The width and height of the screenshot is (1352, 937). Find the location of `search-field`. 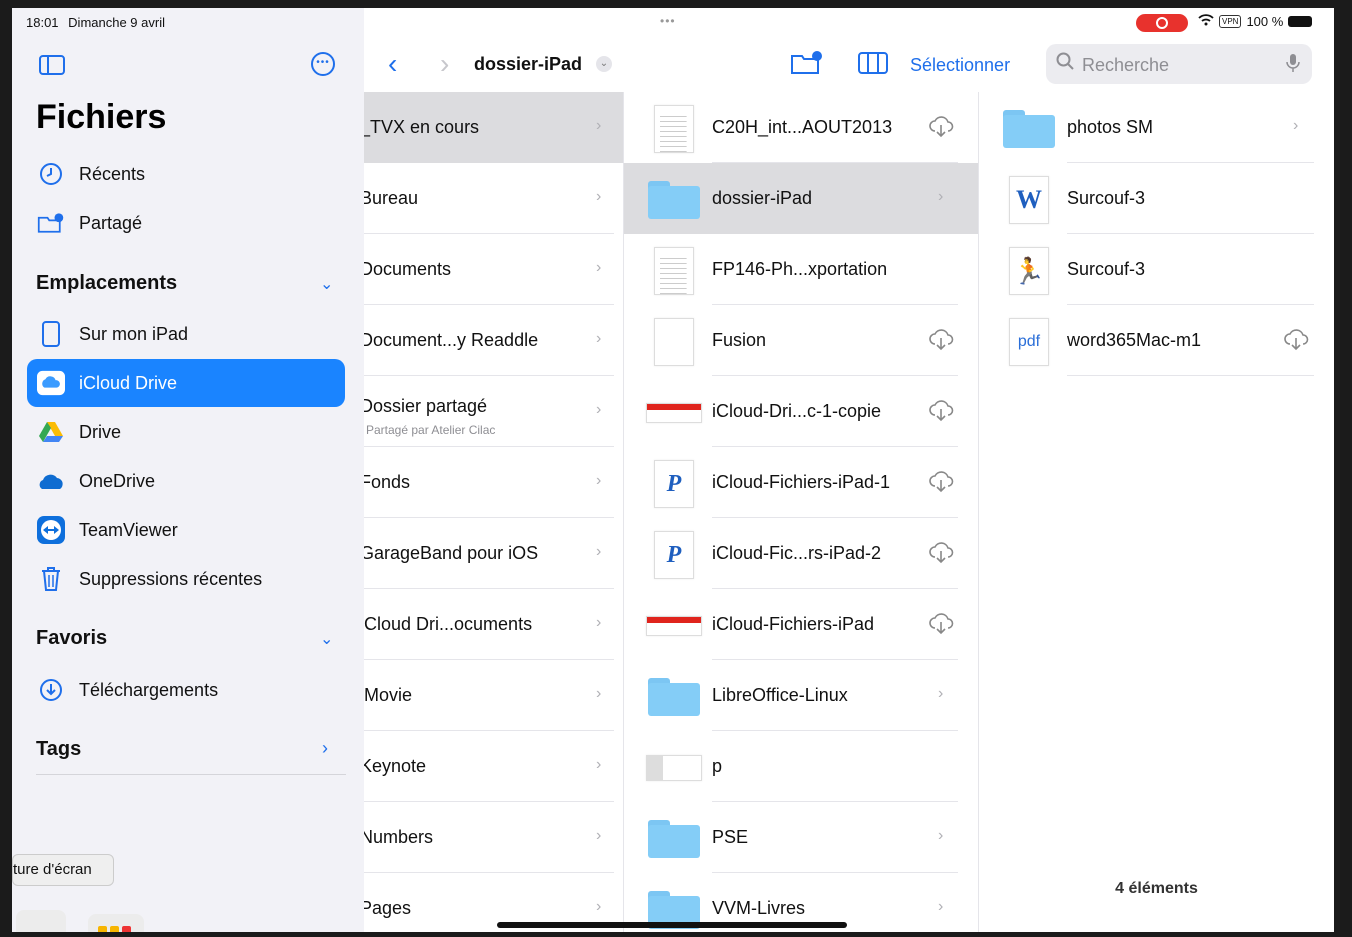

search-field is located at coordinates (1179, 64).